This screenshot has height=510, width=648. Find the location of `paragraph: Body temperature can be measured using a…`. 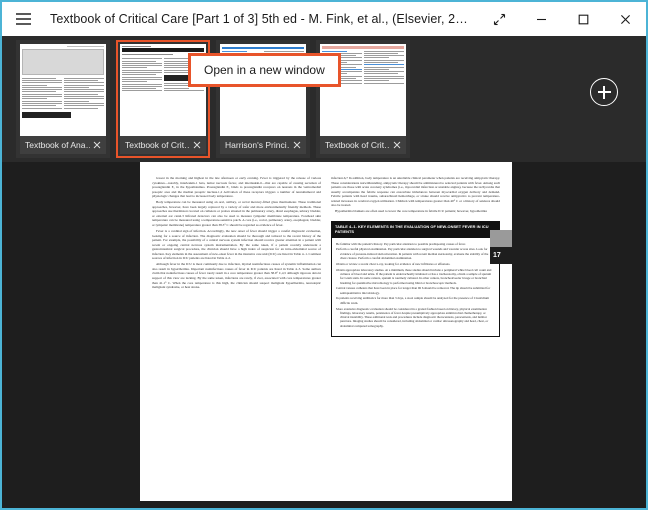

paragraph: Body temperature can be measured using a… is located at coordinates (236, 213).